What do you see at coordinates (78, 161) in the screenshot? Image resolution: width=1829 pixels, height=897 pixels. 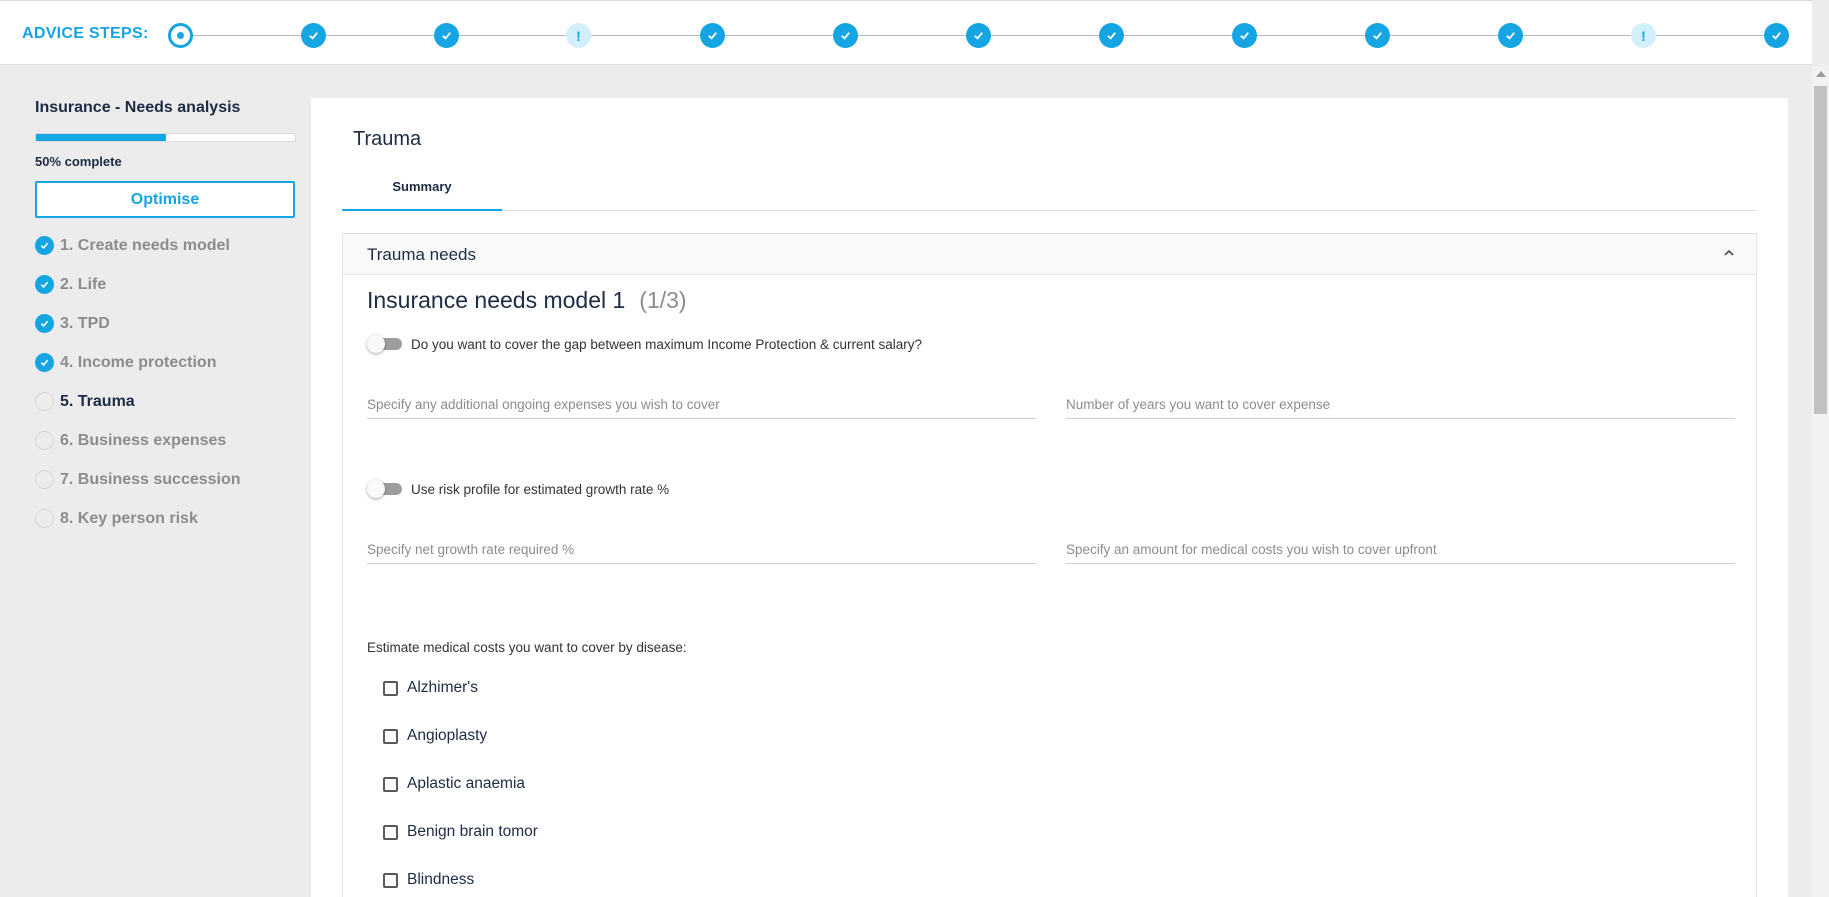 I see `progress-text: 50% complete` at bounding box center [78, 161].